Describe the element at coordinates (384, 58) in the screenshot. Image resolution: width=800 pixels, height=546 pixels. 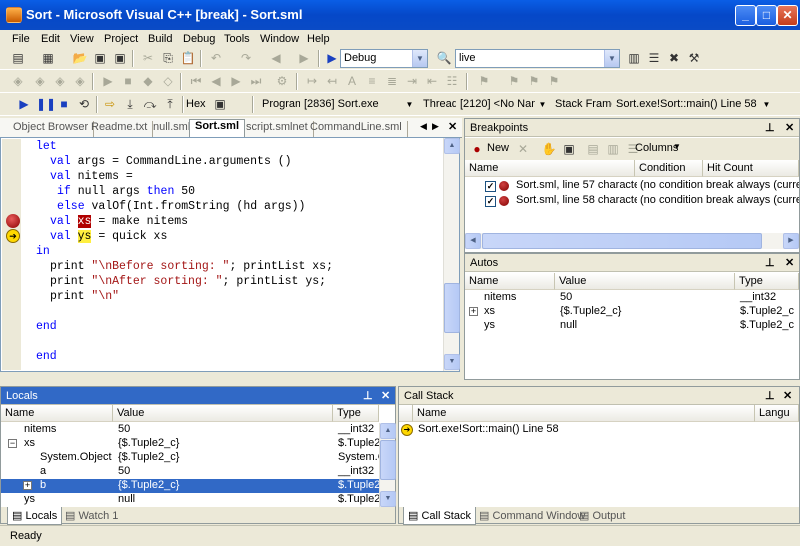
I see `solution-config-select: Debug ▼` at that location.